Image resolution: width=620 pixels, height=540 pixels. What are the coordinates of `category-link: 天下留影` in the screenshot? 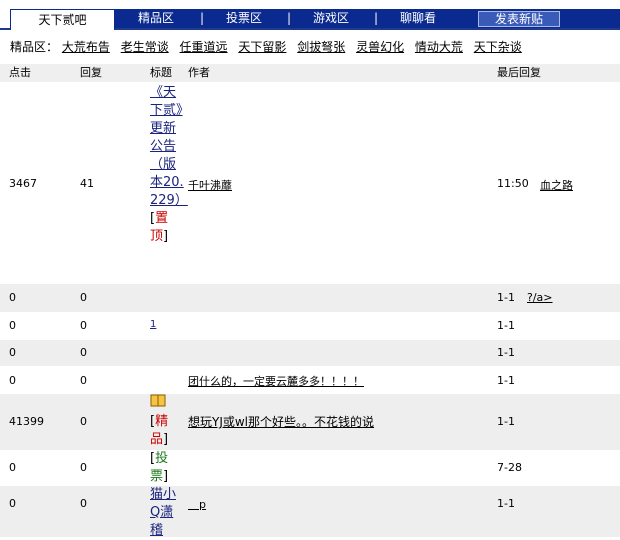 It's located at (262, 47).